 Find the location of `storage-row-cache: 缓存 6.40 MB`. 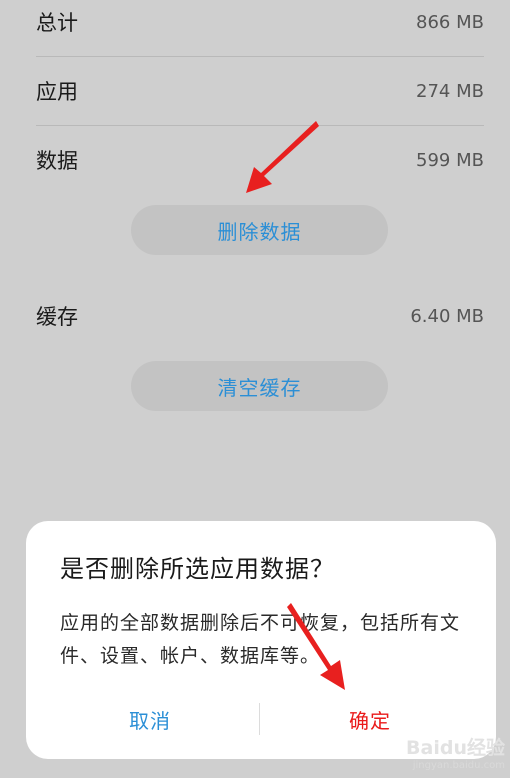

storage-row-cache: 缓存 6.40 MB is located at coordinates (260, 316).